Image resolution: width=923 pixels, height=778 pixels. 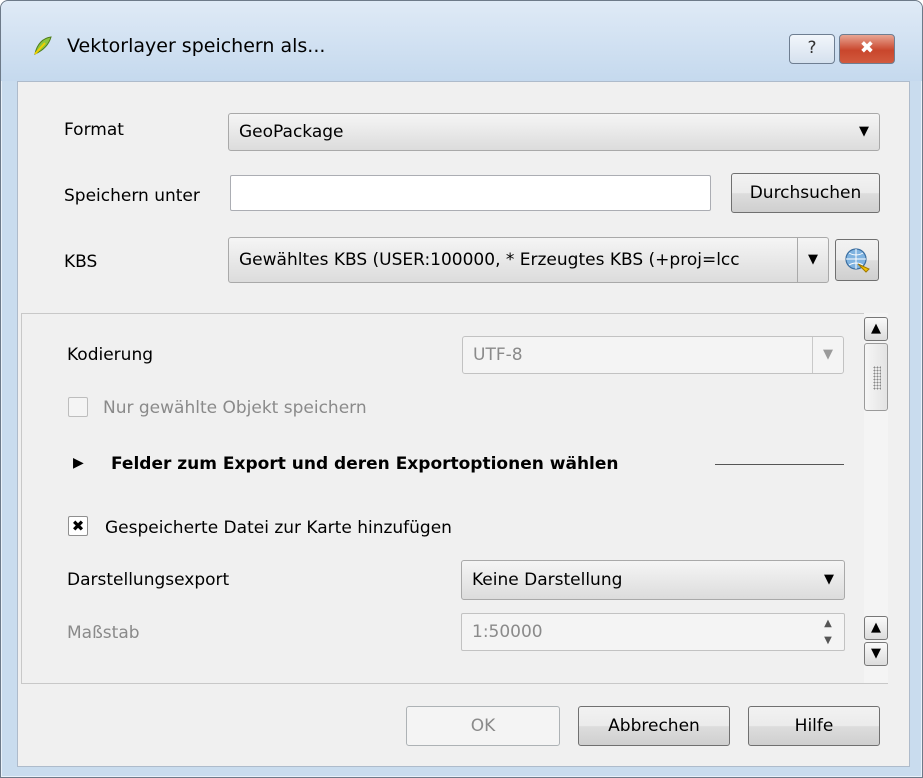 I want to click on add-to-map-label: Gespeicherte Datei zur Karte hinzufügen, so click(x=278, y=528).